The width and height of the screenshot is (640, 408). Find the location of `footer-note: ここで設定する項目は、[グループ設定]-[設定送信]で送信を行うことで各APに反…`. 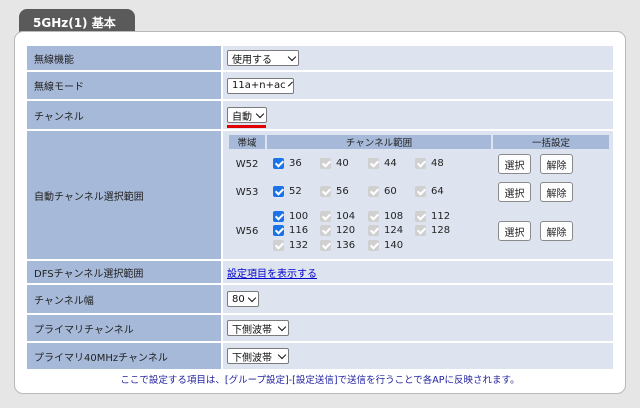

footer-note: ここで設定する項目は、[グループ設定]-[設定送信]で送信を行うことで各APに反… is located at coordinates (320, 380).